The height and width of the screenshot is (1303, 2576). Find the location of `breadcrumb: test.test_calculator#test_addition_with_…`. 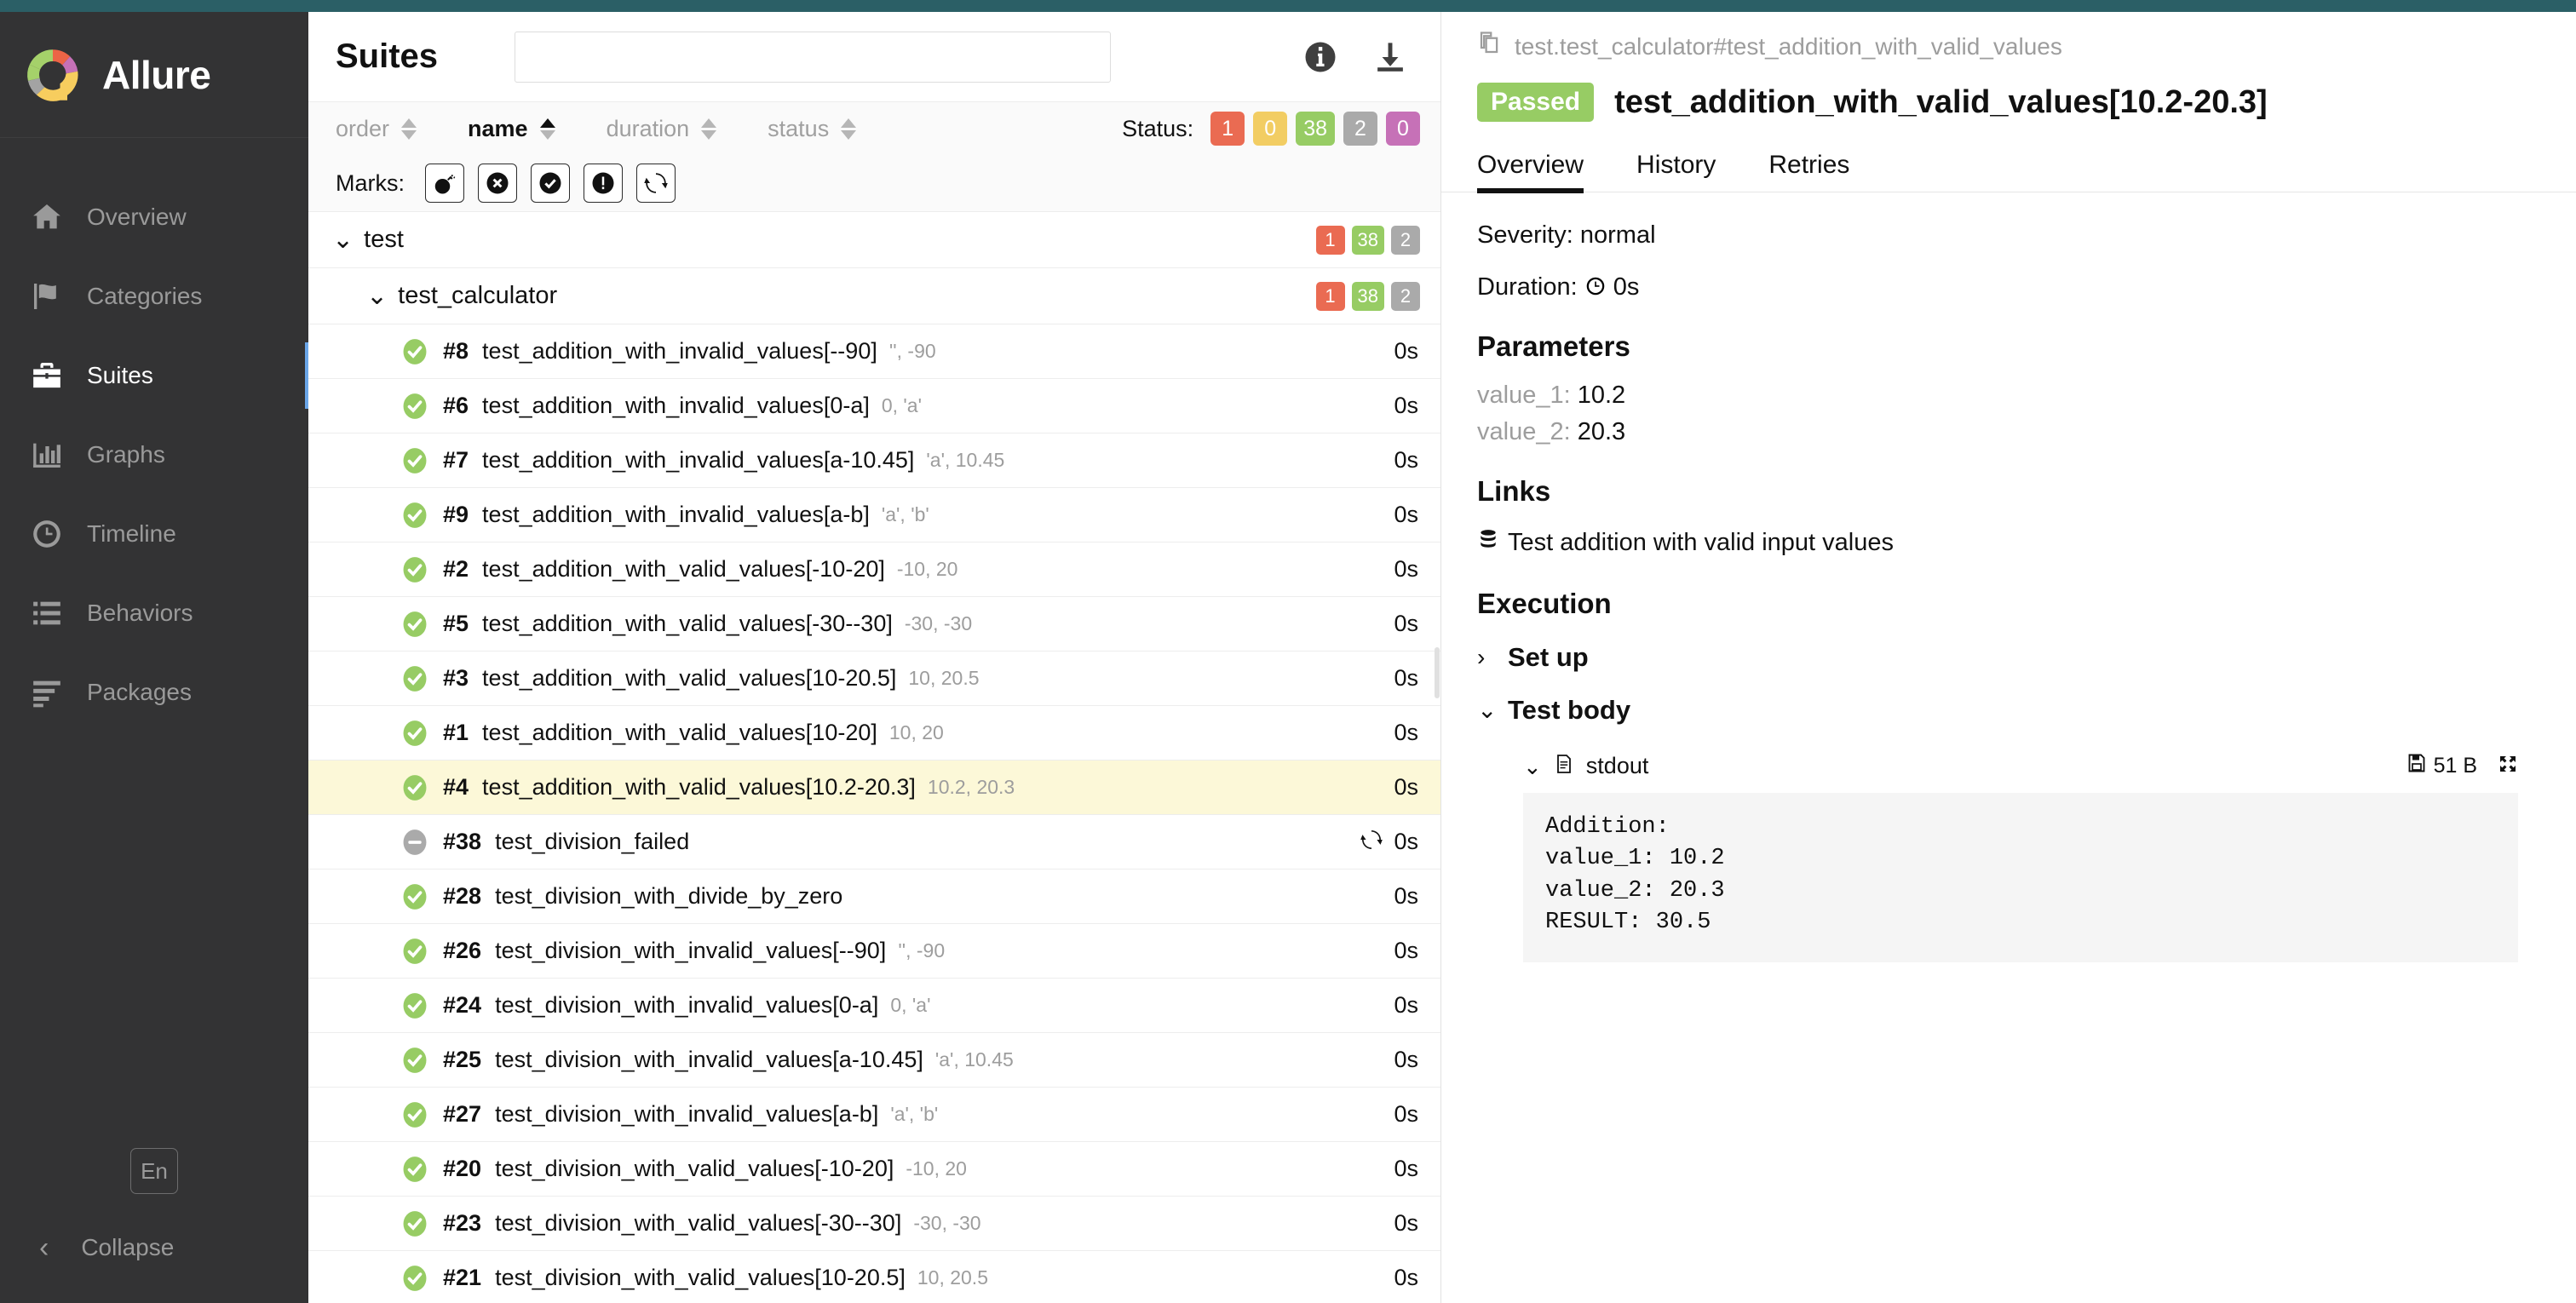

breadcrumb: test.test_calculator#test_addition_with_… is located at coordinates (2008, 37).